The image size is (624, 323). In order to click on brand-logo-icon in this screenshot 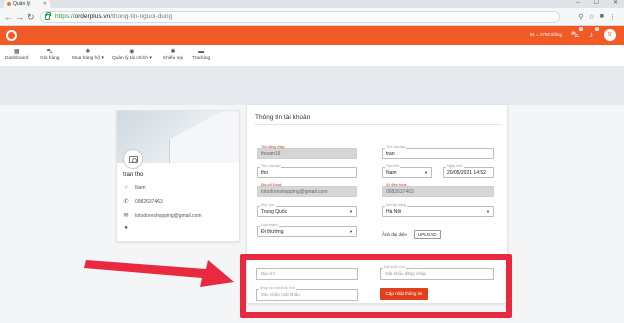, I will do `click(11, 35)`.